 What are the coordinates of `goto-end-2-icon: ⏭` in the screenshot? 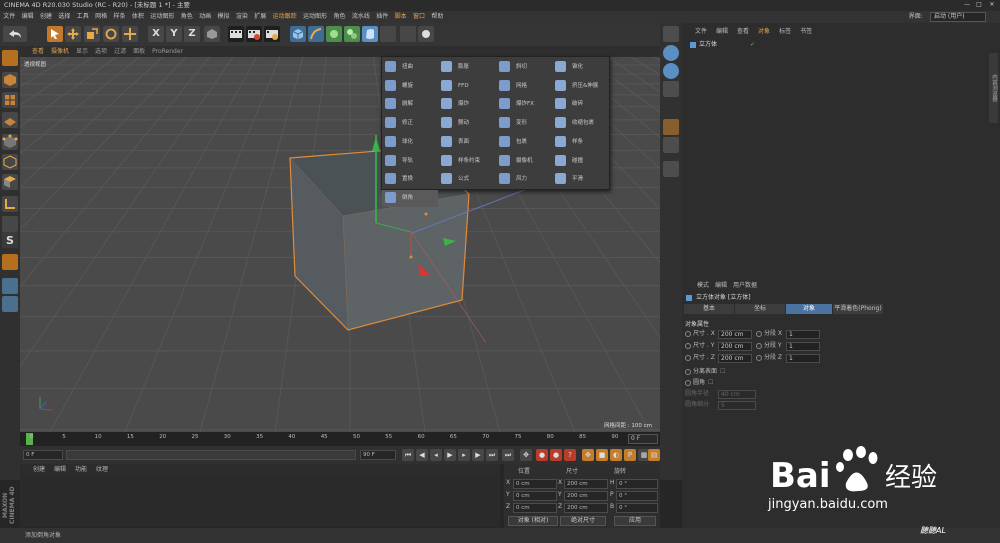 It's located at (508, 455).